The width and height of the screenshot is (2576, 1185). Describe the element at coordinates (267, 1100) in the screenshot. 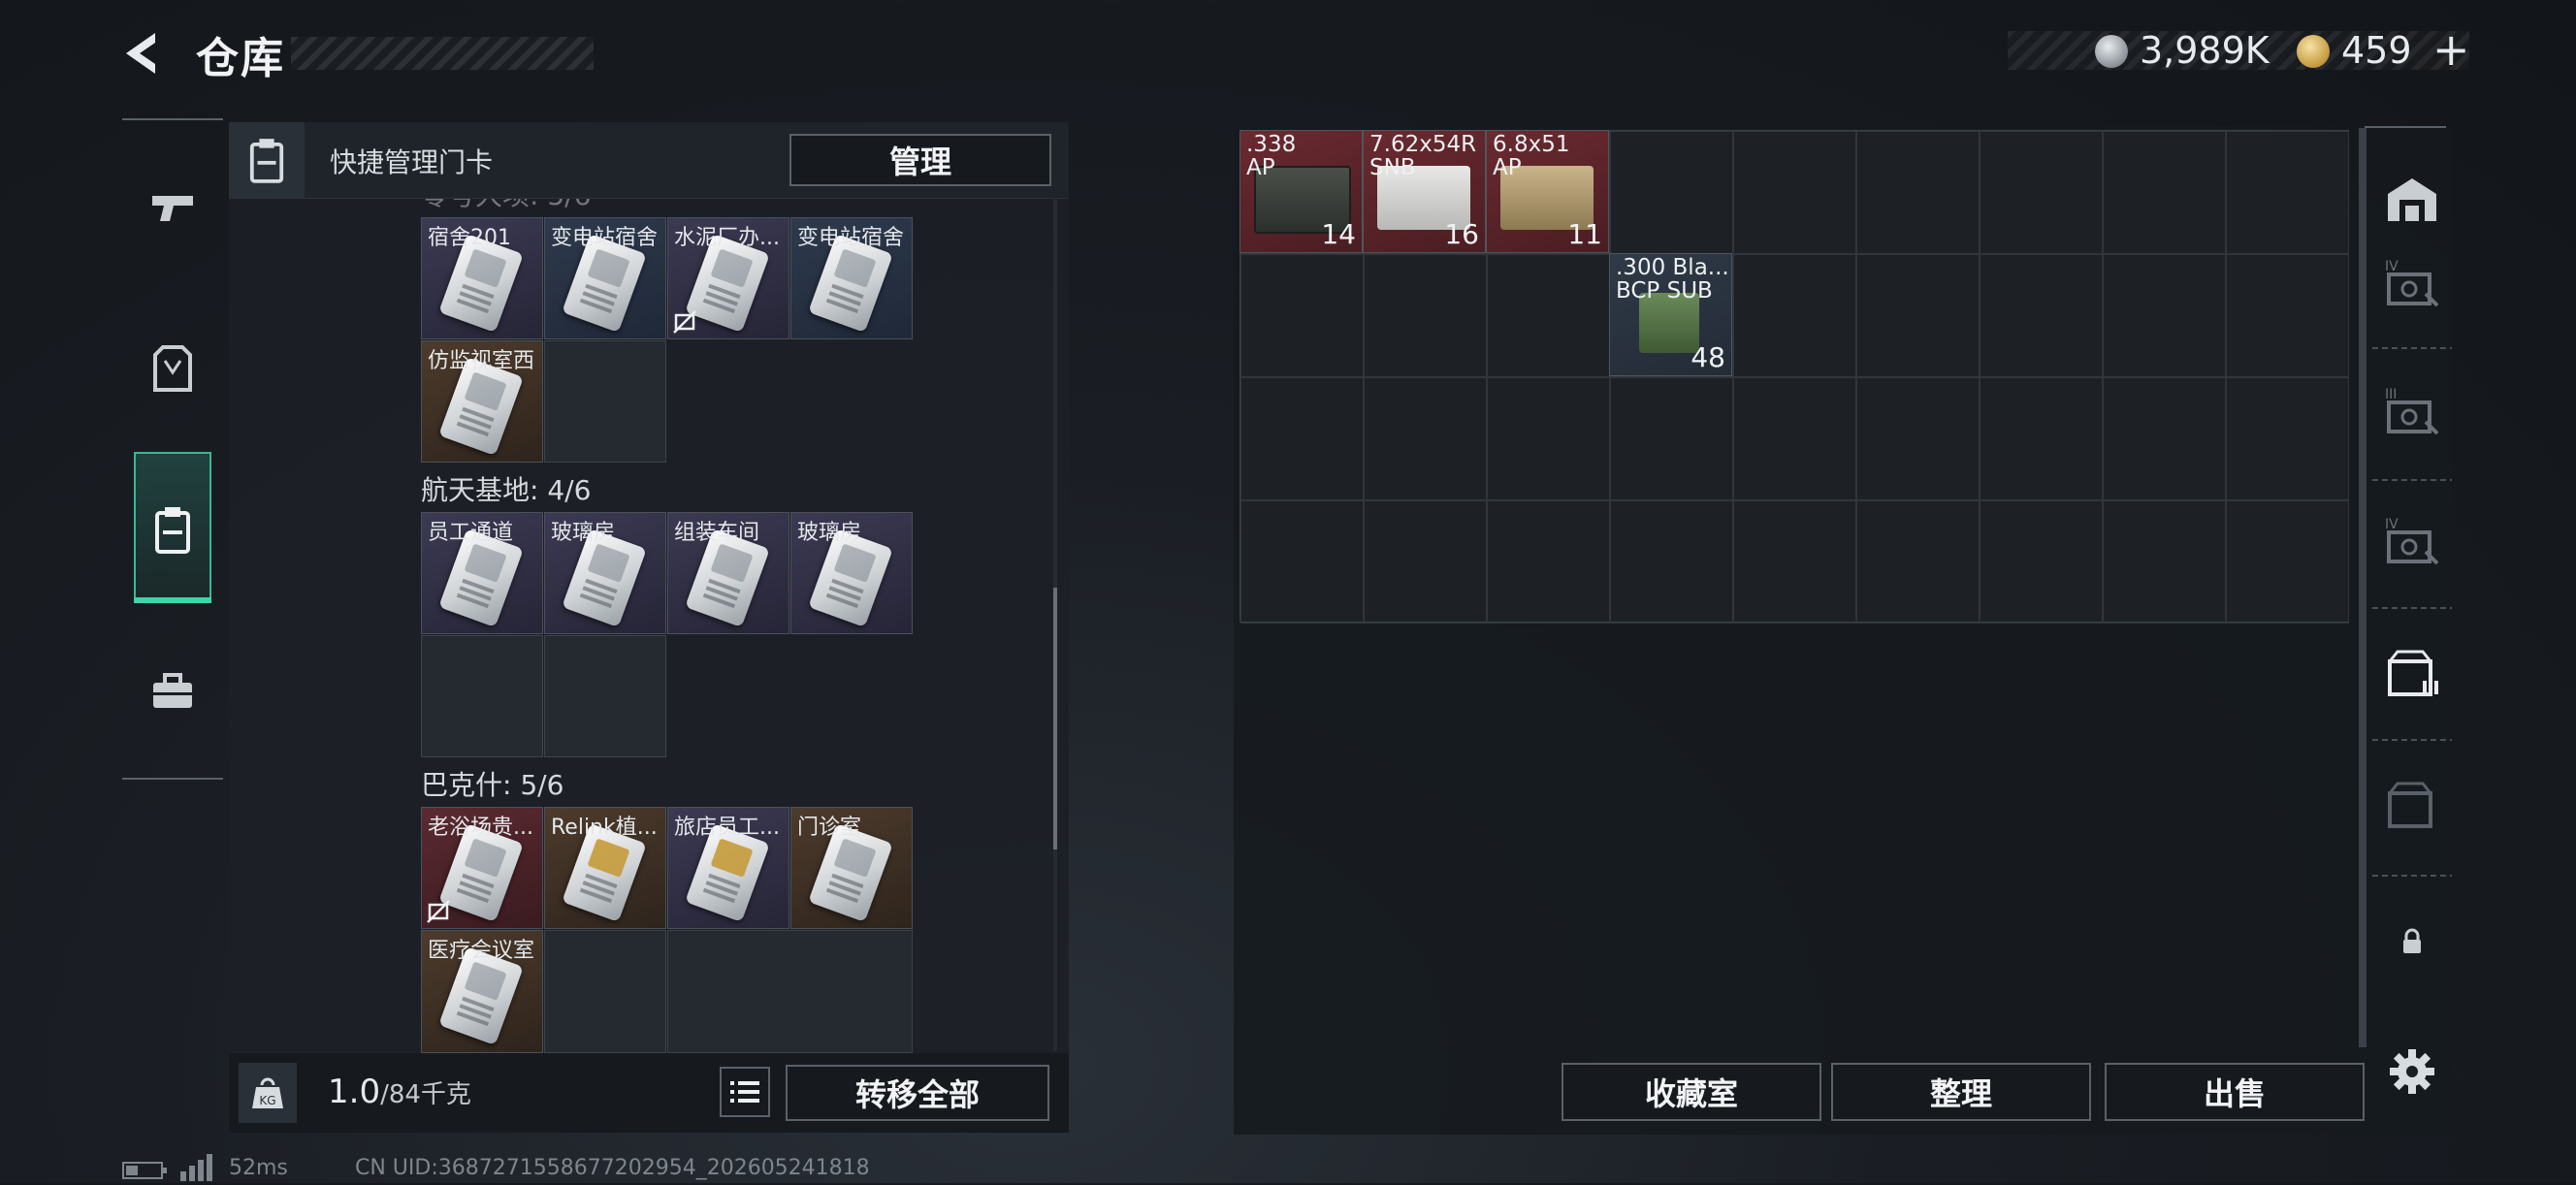

I see `svg-text: KG` at that location.